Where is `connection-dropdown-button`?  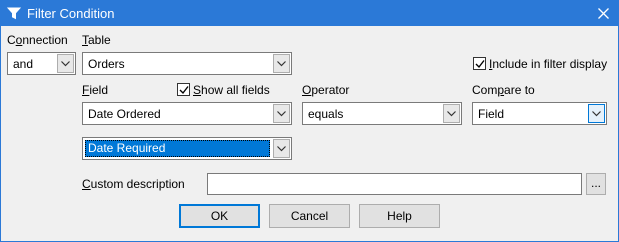
connection-dropdown-button is located at coordinates (65, 63).